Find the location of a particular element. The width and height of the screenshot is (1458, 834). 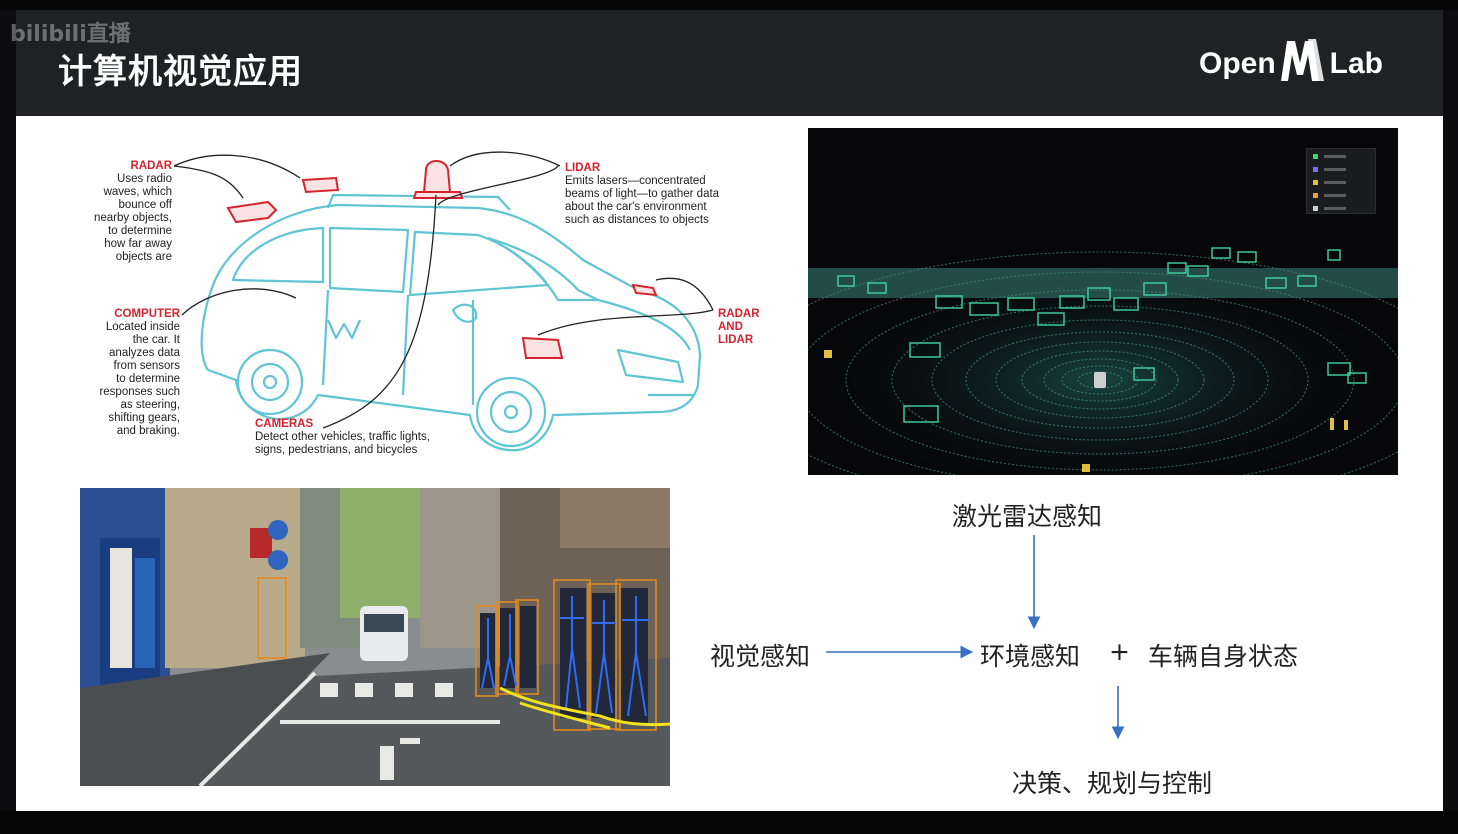

vehicle-state-label: 车辆自身状态 is located at coordinates (1223, 656).